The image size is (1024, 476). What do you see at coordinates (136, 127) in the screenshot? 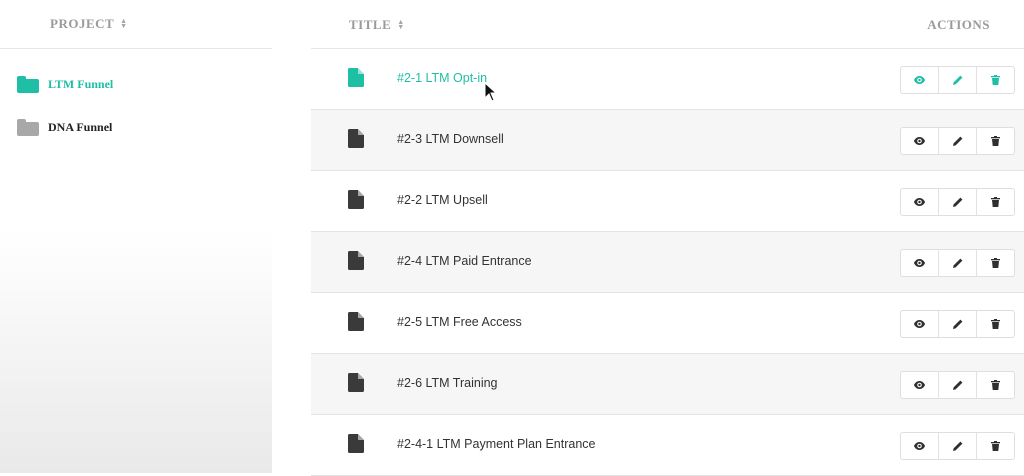
I see `project-item-dna-funnel: DNA Funnel` at bounding box center [136, 127].